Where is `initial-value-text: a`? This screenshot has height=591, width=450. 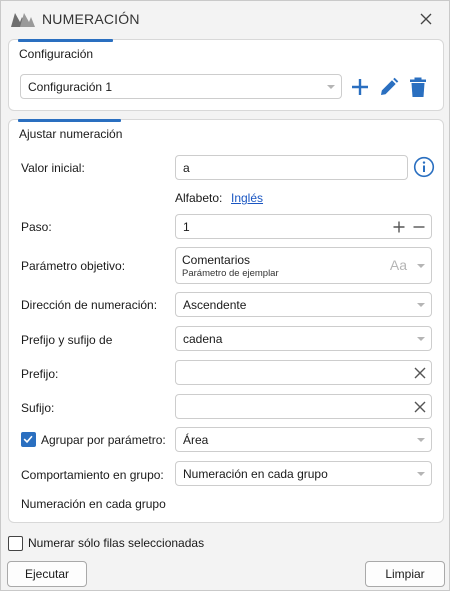
initial-value-text: a is located at coordinates (186, 168).